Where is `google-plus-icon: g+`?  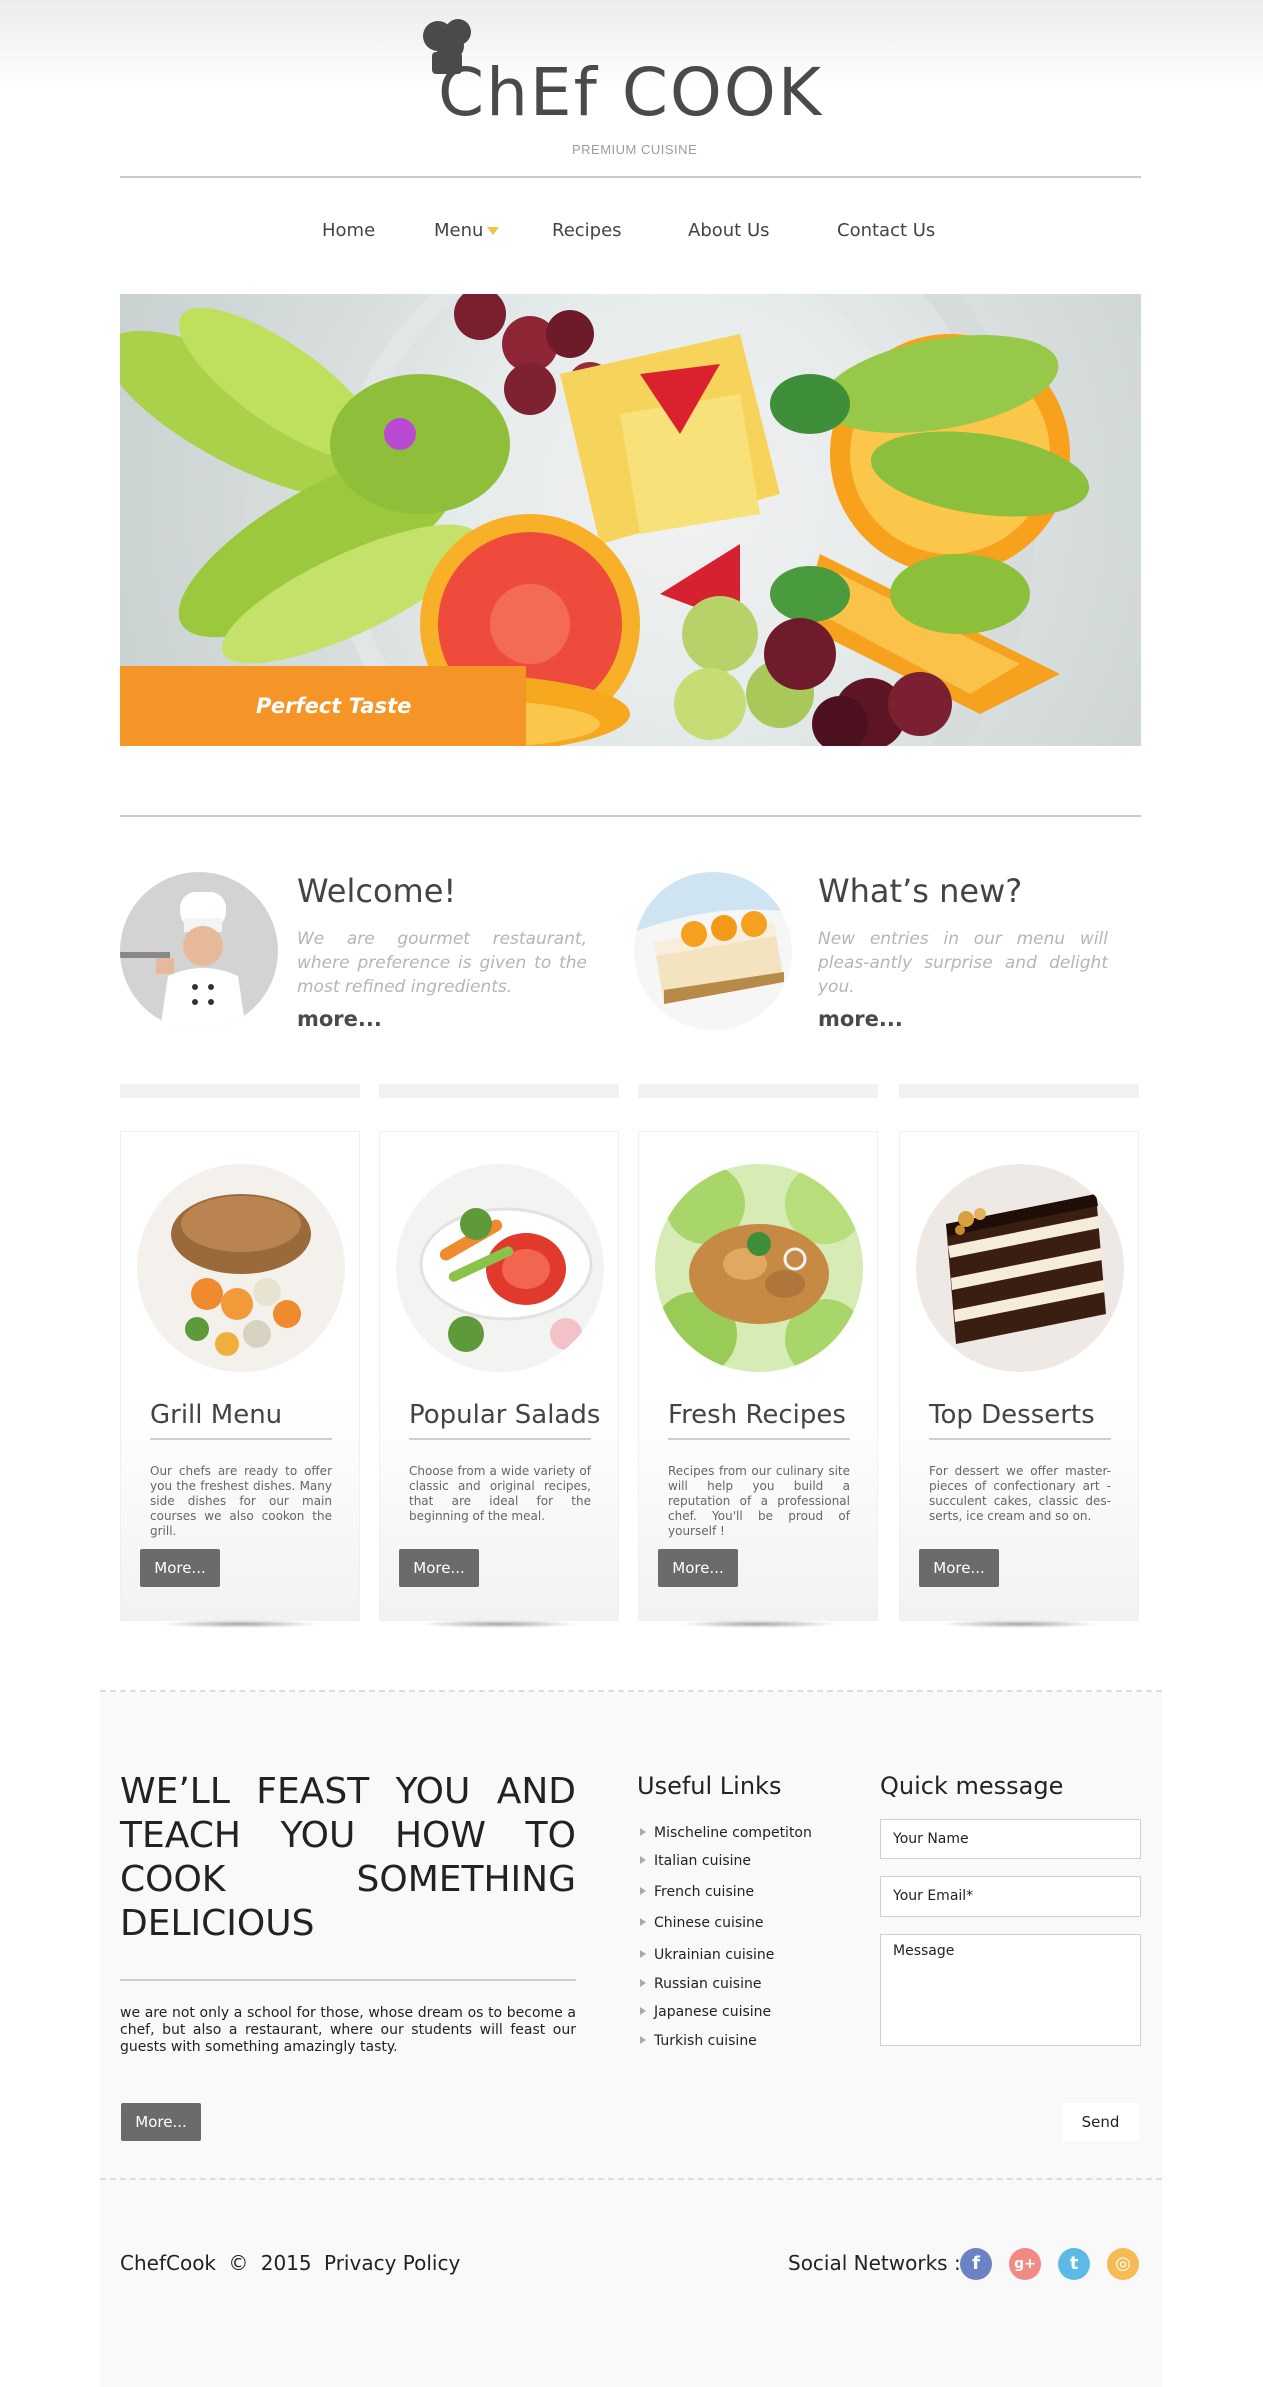
google-plus-icon: g+ is located at coordinates (1025, 2264).